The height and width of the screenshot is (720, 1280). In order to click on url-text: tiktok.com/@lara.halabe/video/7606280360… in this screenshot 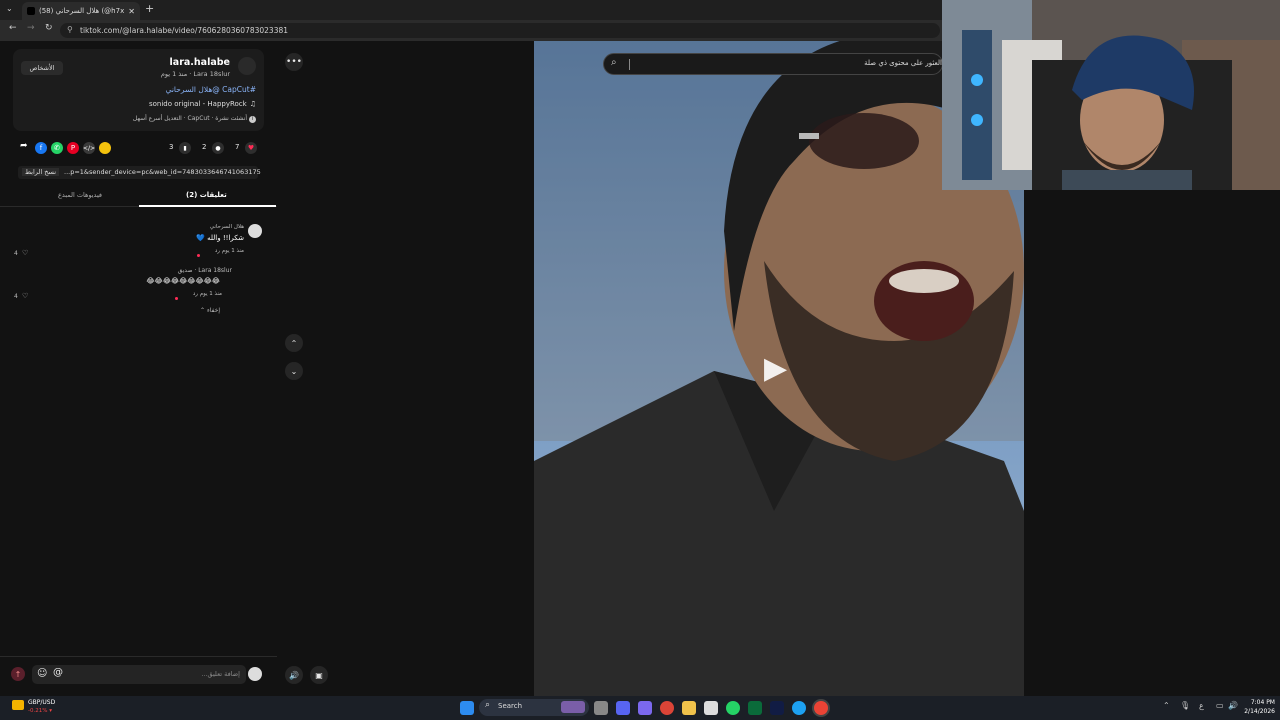, I will do `click(184, 30)`.